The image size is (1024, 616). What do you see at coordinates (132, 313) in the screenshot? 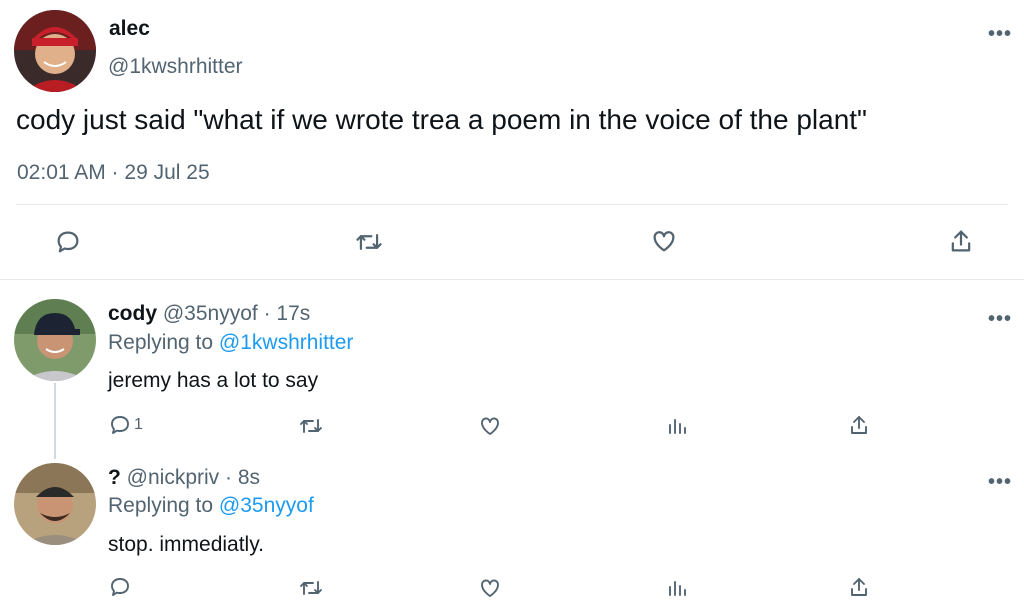
I see `display-name: cody` at bounding box center [132, 313].